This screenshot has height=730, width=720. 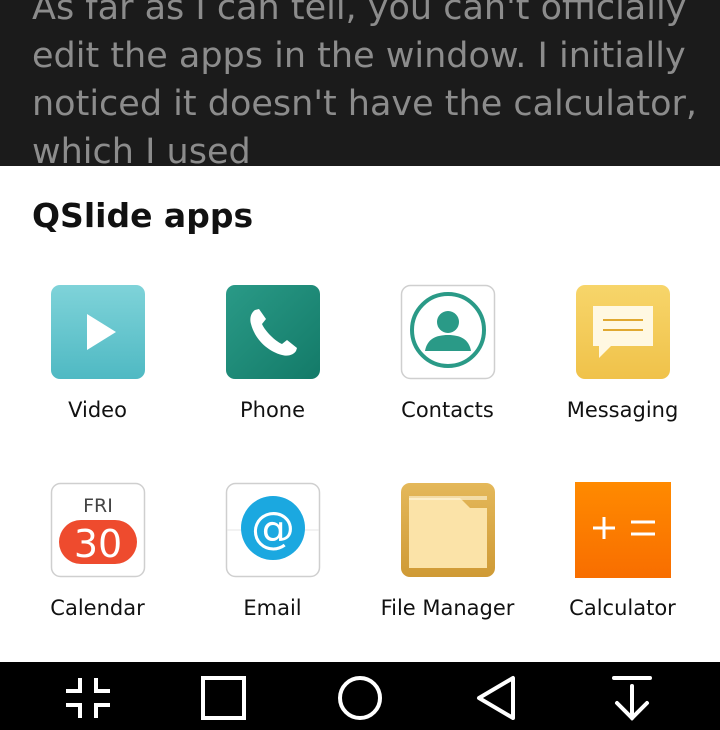 I want to click on calculator-icon, so click(x=622, y=530).